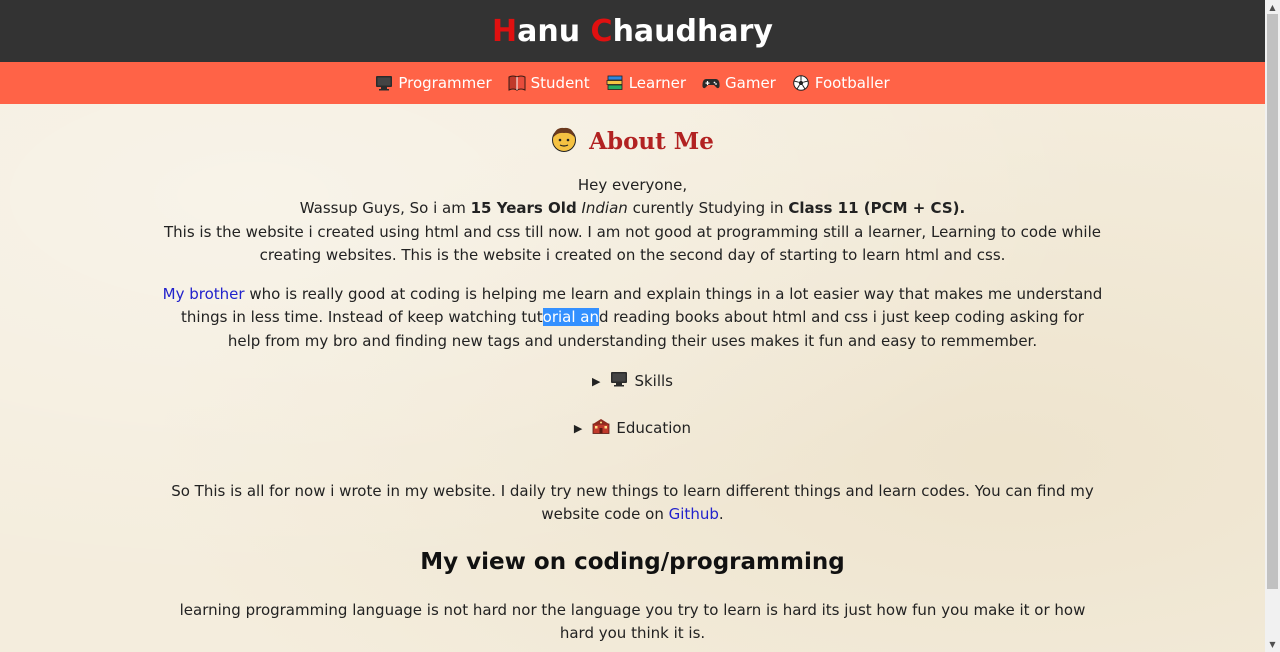  I want to click on title-first-rest: anu, so click(554, 31).